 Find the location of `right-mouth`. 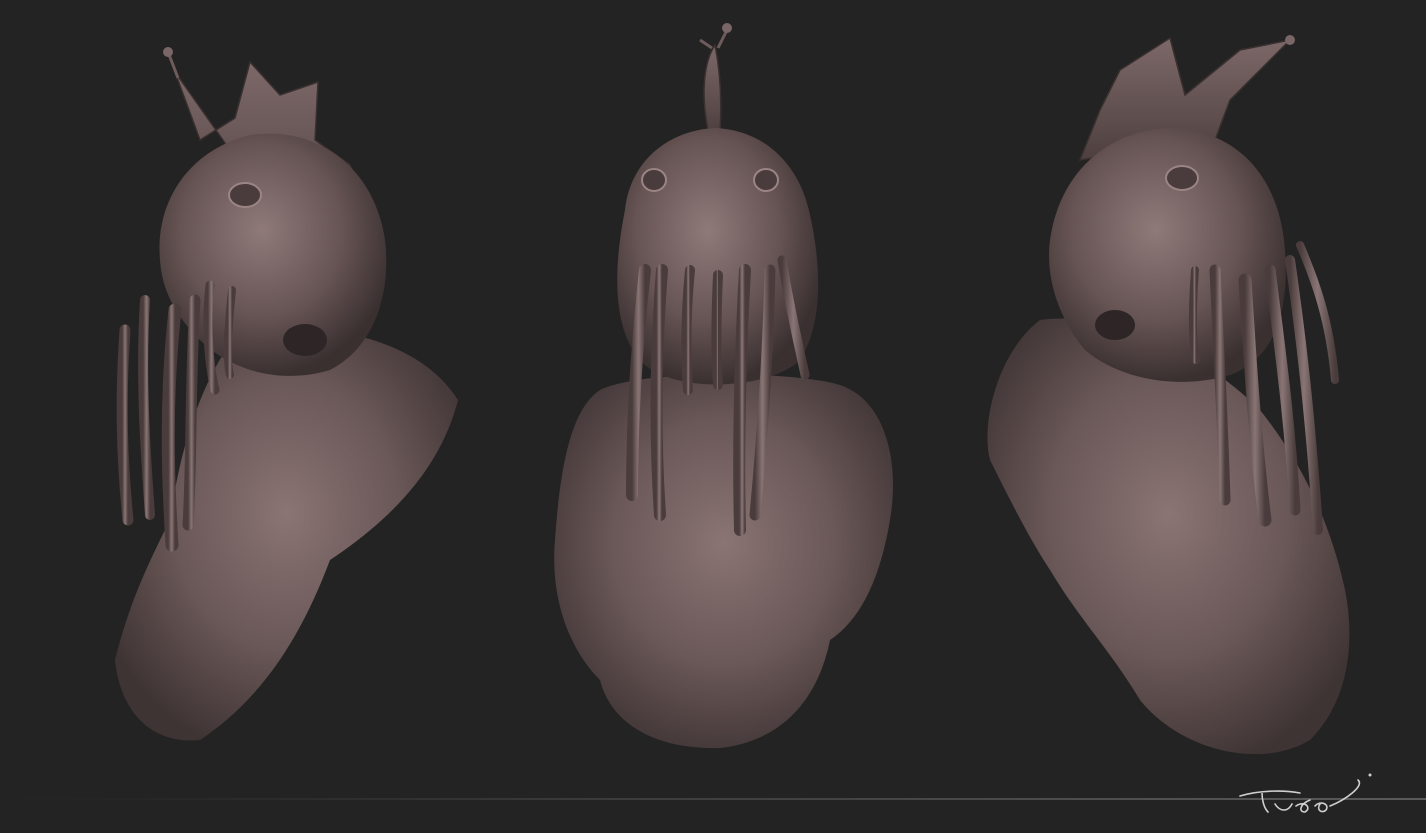

right-mouth is located at coordinates (1115, 325).